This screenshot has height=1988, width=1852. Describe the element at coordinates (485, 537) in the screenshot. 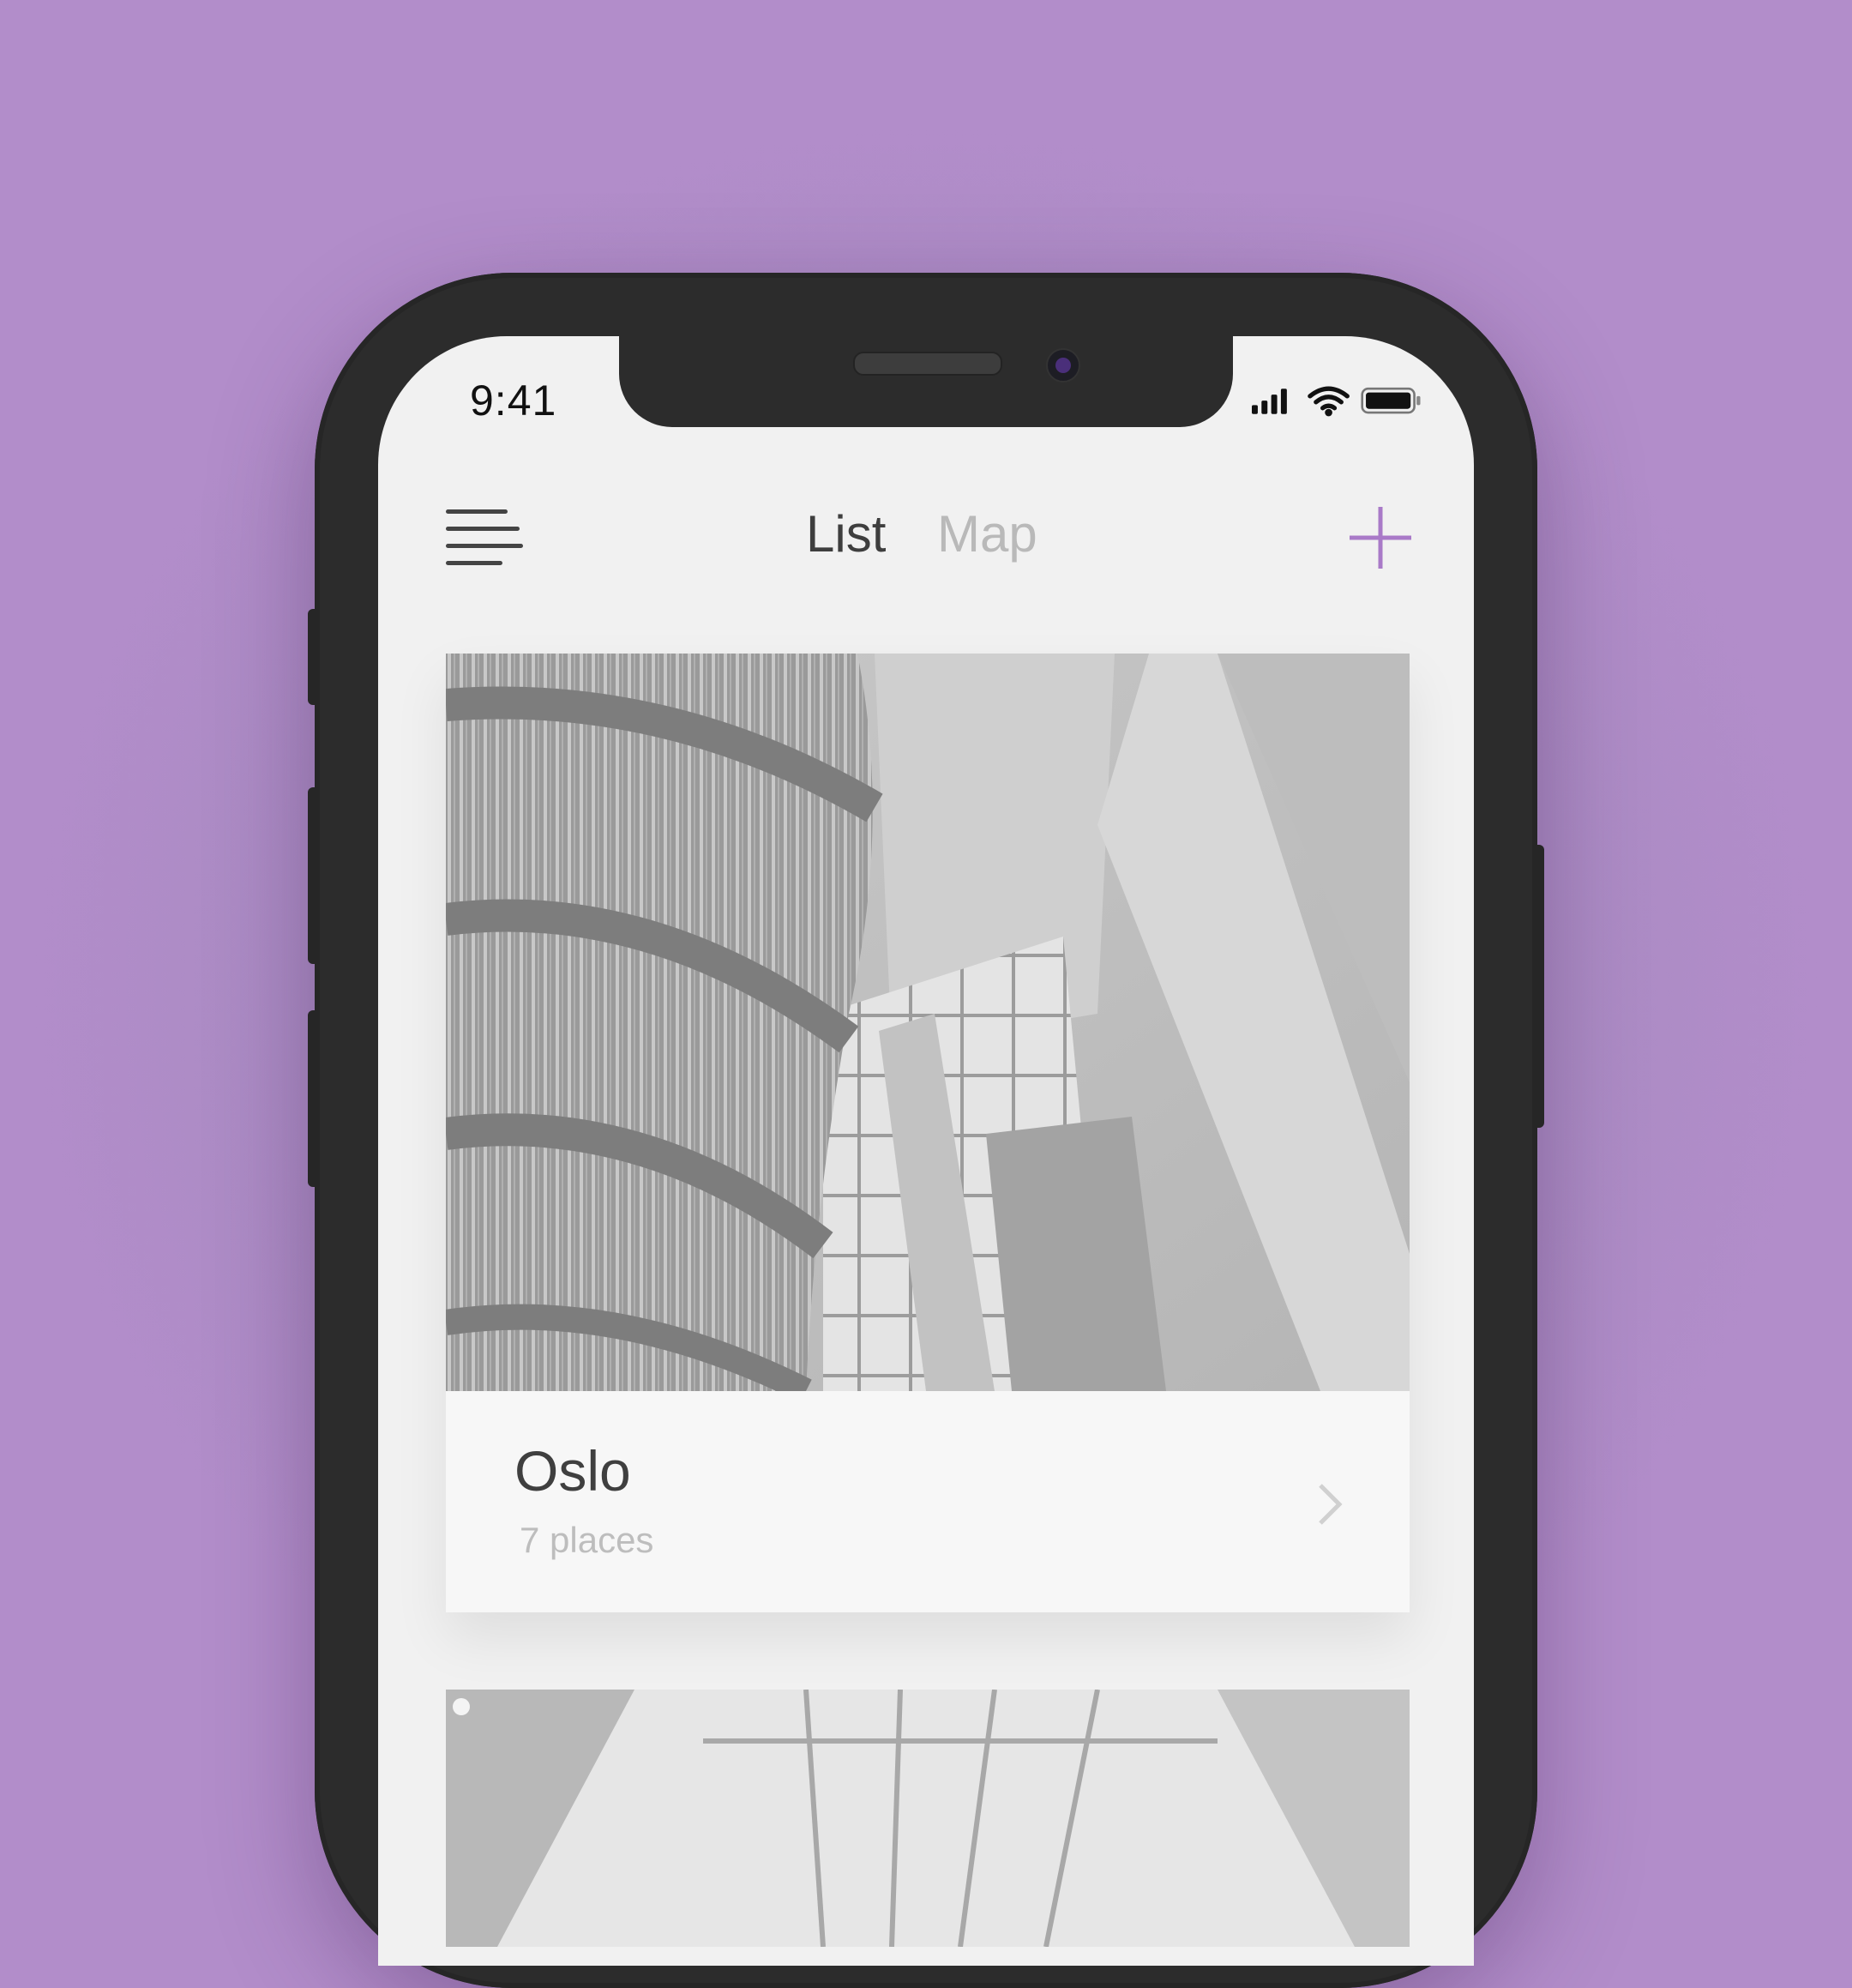

I see `menu-icon` at that location.